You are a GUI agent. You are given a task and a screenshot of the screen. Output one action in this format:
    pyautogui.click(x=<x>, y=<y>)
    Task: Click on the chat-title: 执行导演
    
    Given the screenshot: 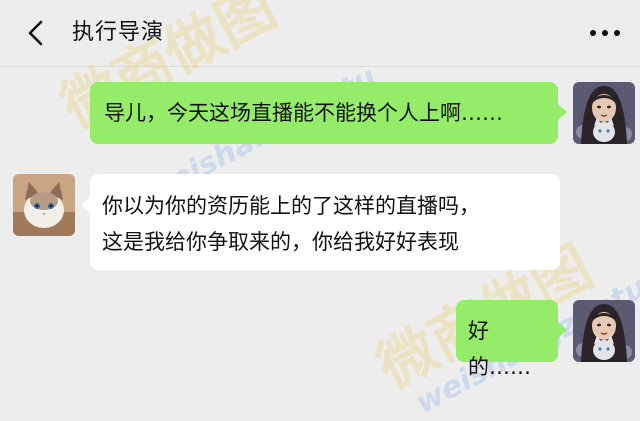 What is the action you would take?
    pyautogui.click(x=118, y=32)
    